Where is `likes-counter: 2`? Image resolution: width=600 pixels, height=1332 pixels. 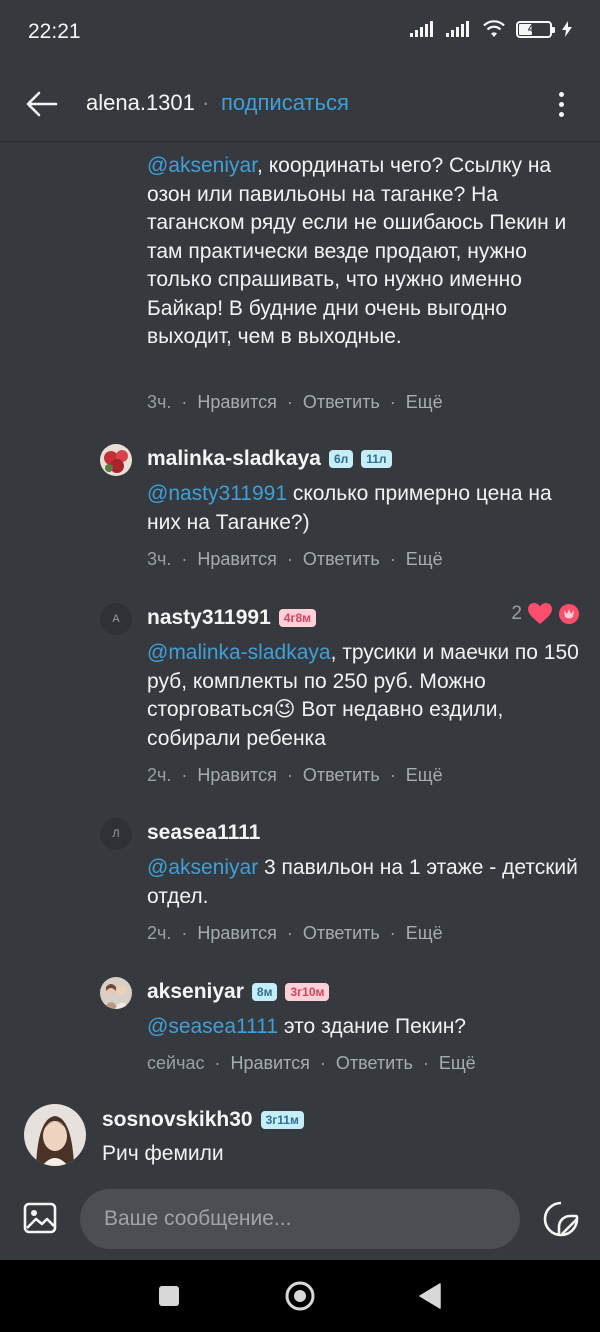
likes-counter: 2 is located at coordinates (545, 614).